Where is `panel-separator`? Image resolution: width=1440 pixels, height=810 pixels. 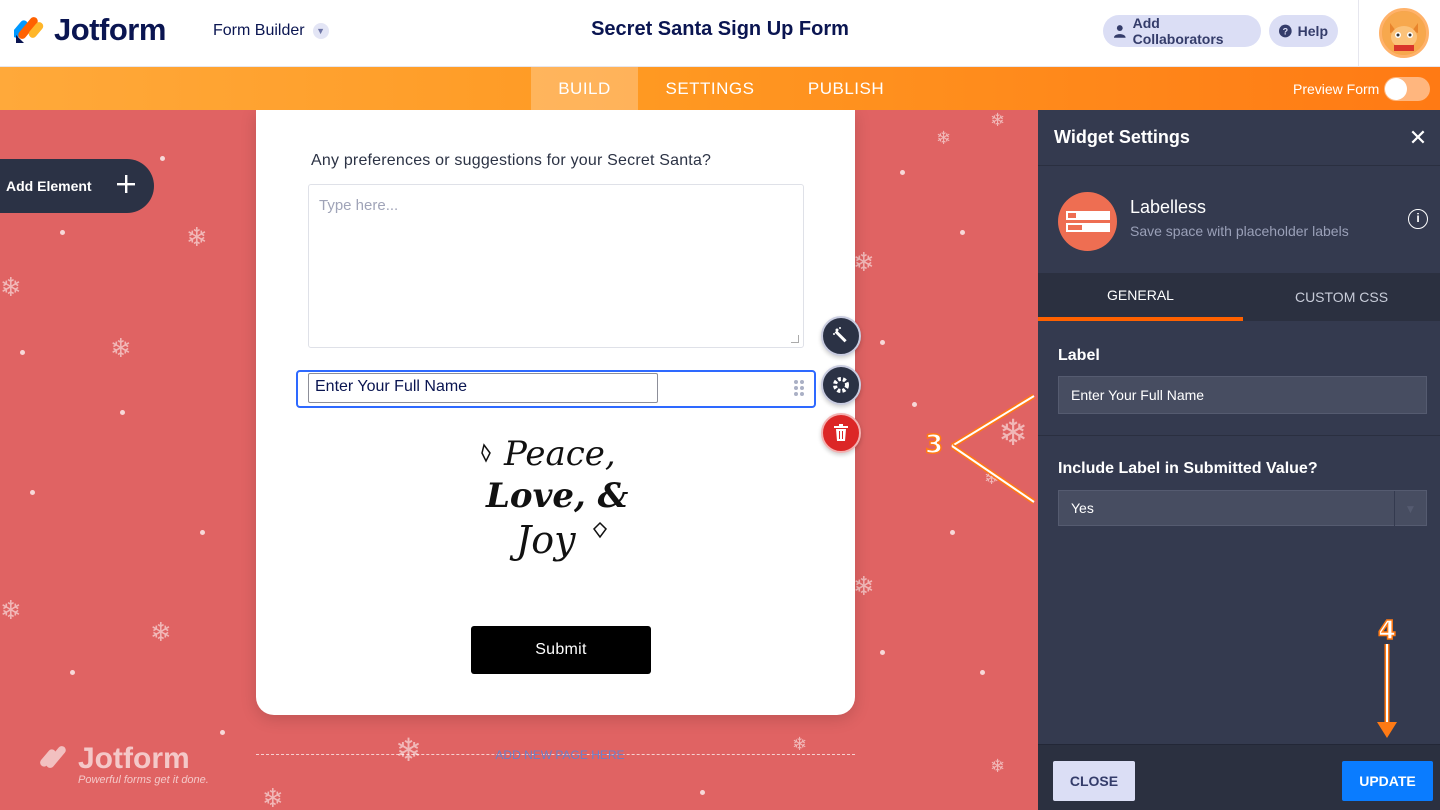
panel-separator is located at coordinates (1239, 435).